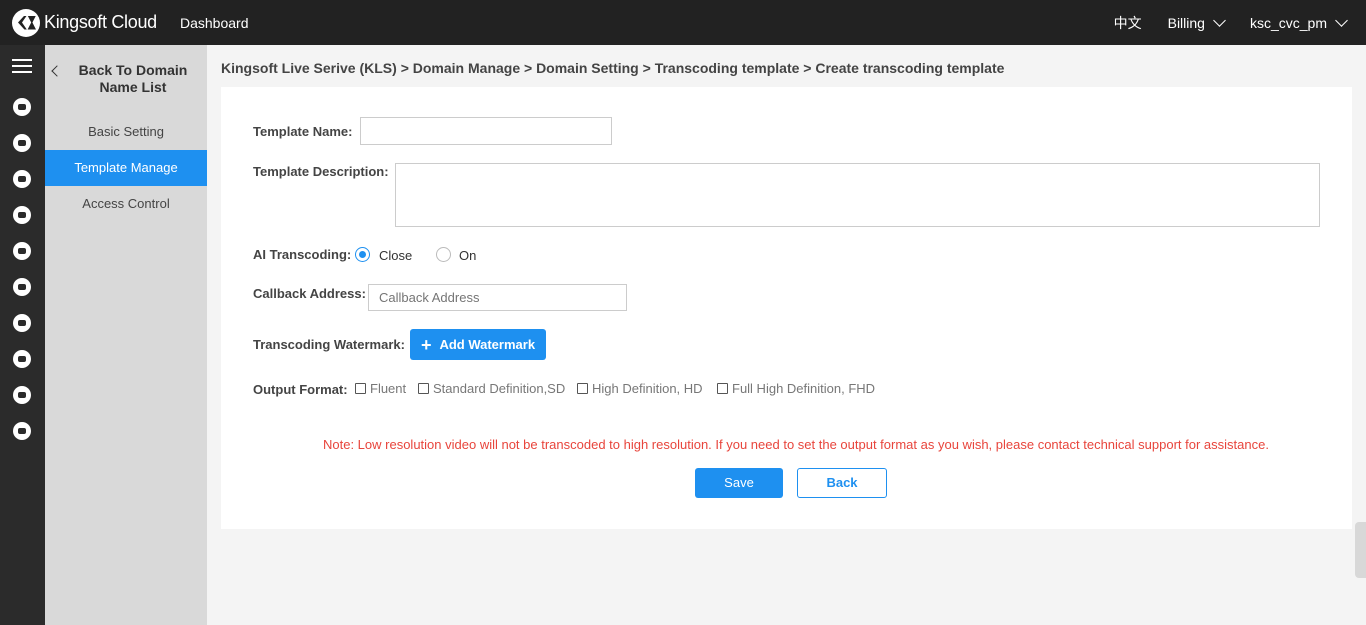 Image resolution: width=1366 pixels, height=625 pixels. What do you see at coordinates (321, 171) in the screenshot?
I see `template-description-label: Template Description:` at bounding box center [321, 171].